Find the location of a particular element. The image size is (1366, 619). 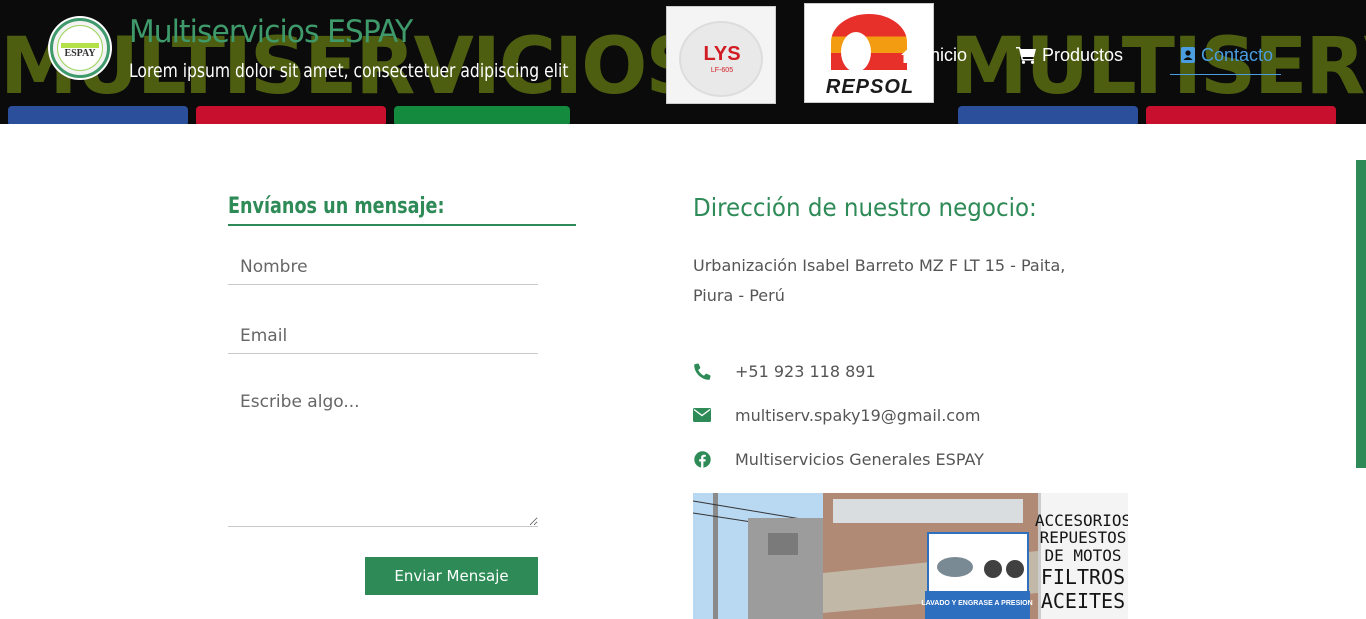

repsol-brand-text: REPSOL is located at coordinates (870, 87).